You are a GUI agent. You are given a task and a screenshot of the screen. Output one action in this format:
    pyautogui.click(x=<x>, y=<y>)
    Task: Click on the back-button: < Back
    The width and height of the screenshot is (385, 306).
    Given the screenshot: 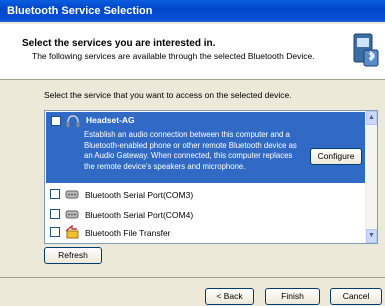 What is the action you would take?
    pyautogui.click(x=229, y=296)
    